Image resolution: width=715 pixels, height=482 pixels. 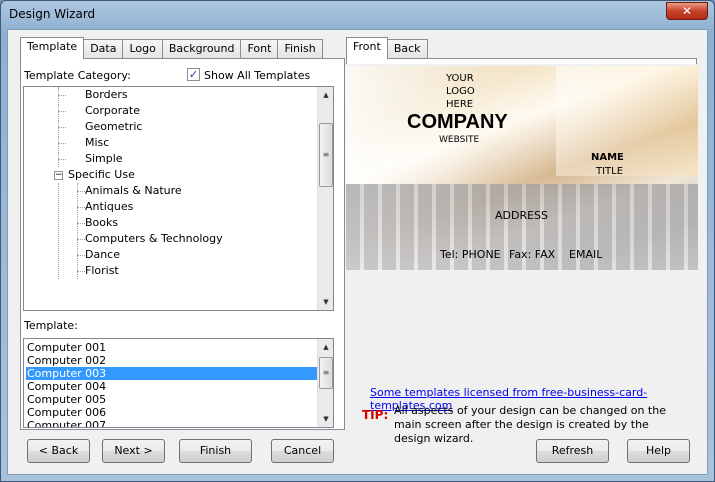 I want to click on card-logo-line2: LOGO, so click(x=460, y=91).